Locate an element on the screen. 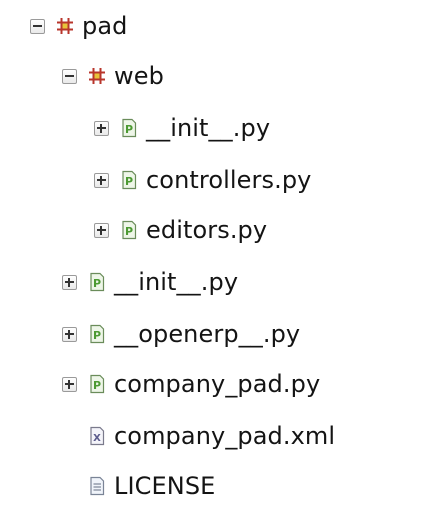  tree-item-label: controllers.py is located at coordinates (229, 180).